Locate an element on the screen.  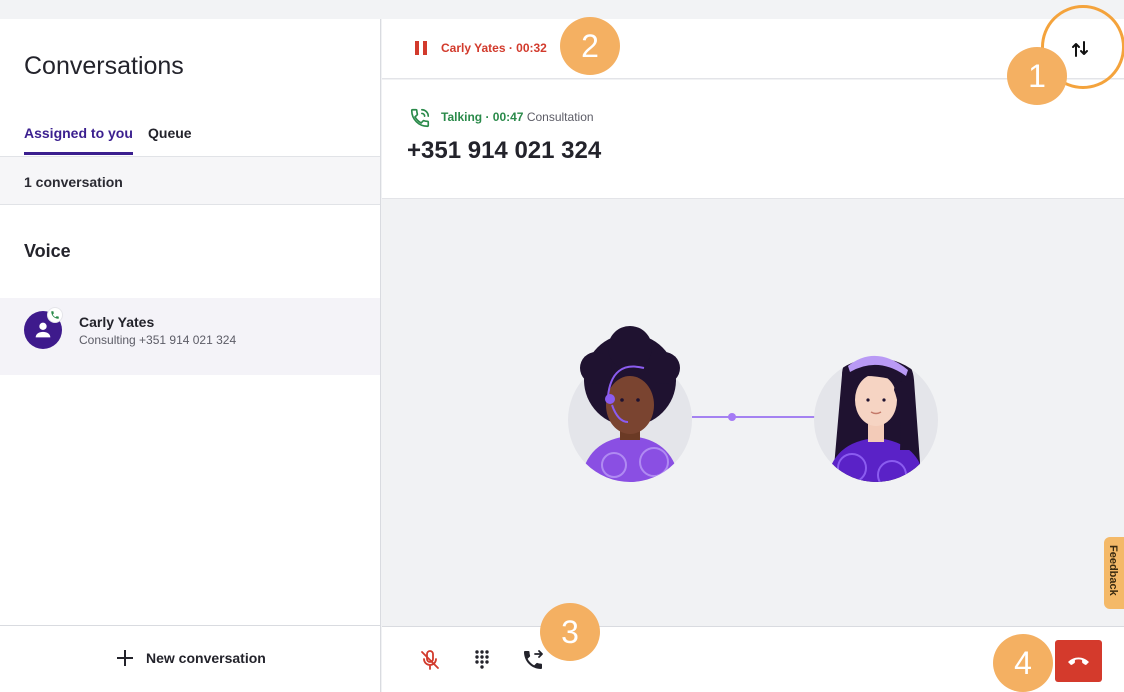
pause-icon is located at coordinates (421, 48).